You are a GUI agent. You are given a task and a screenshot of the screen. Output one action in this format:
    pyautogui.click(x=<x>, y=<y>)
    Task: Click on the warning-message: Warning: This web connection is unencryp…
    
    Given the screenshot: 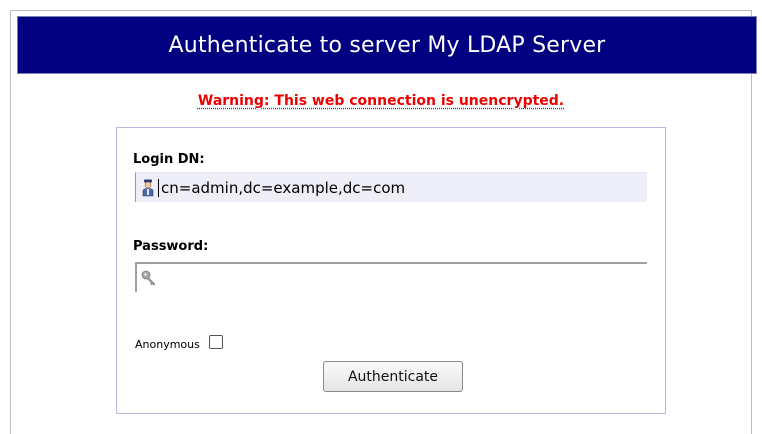 What is the action you would take?
    pyautogui.click(x=381, y=99)
    